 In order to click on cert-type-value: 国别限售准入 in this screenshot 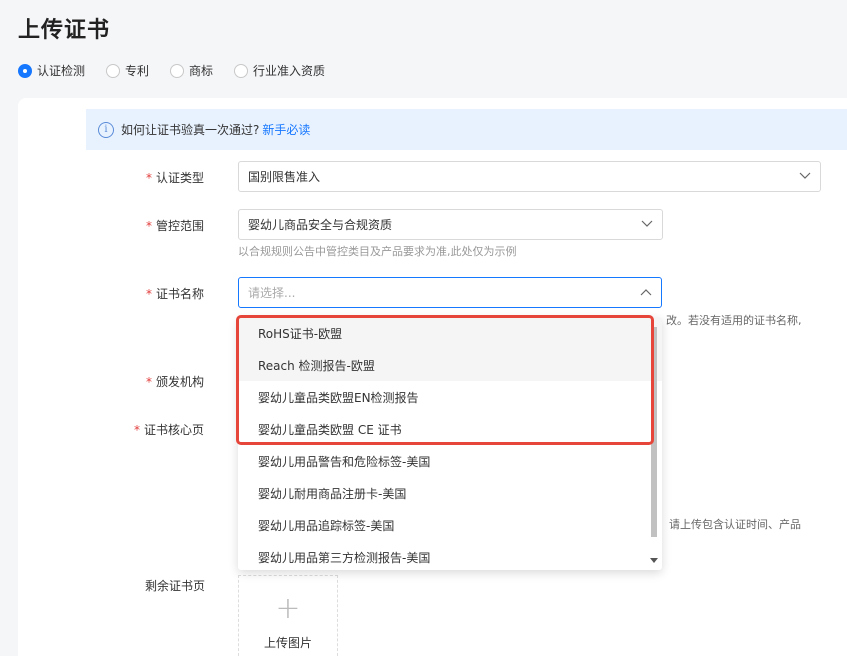, I will do `click(284, 177)`.